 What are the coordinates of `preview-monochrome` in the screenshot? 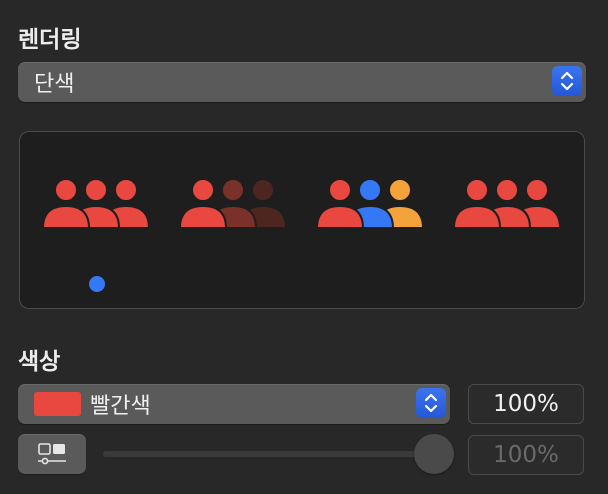 It's located at (96, 206).